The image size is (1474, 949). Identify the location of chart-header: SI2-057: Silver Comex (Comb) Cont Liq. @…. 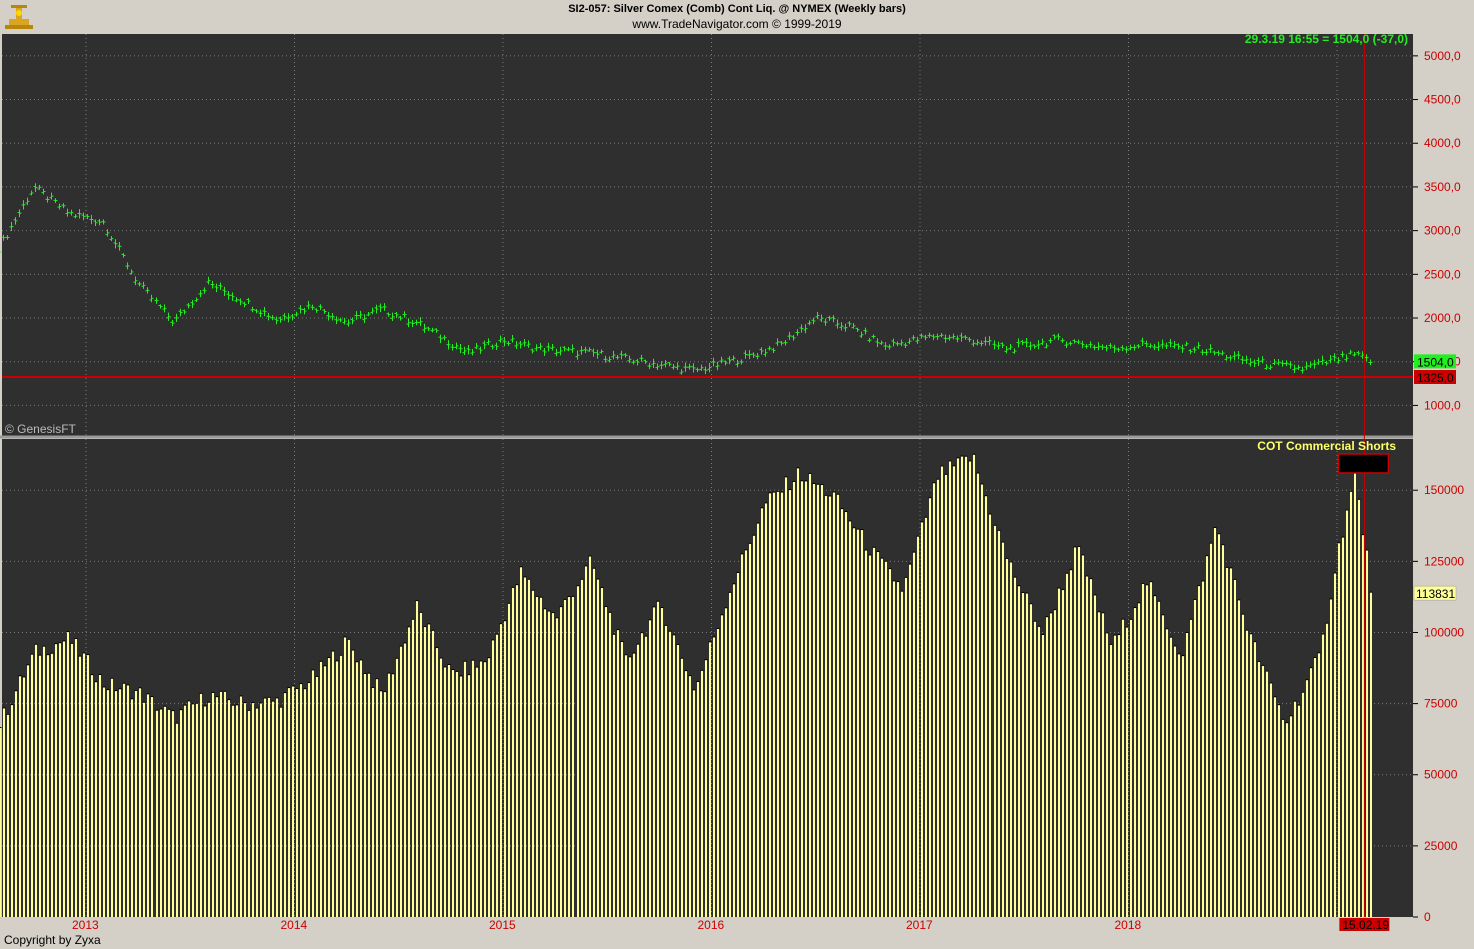
(737, 16).